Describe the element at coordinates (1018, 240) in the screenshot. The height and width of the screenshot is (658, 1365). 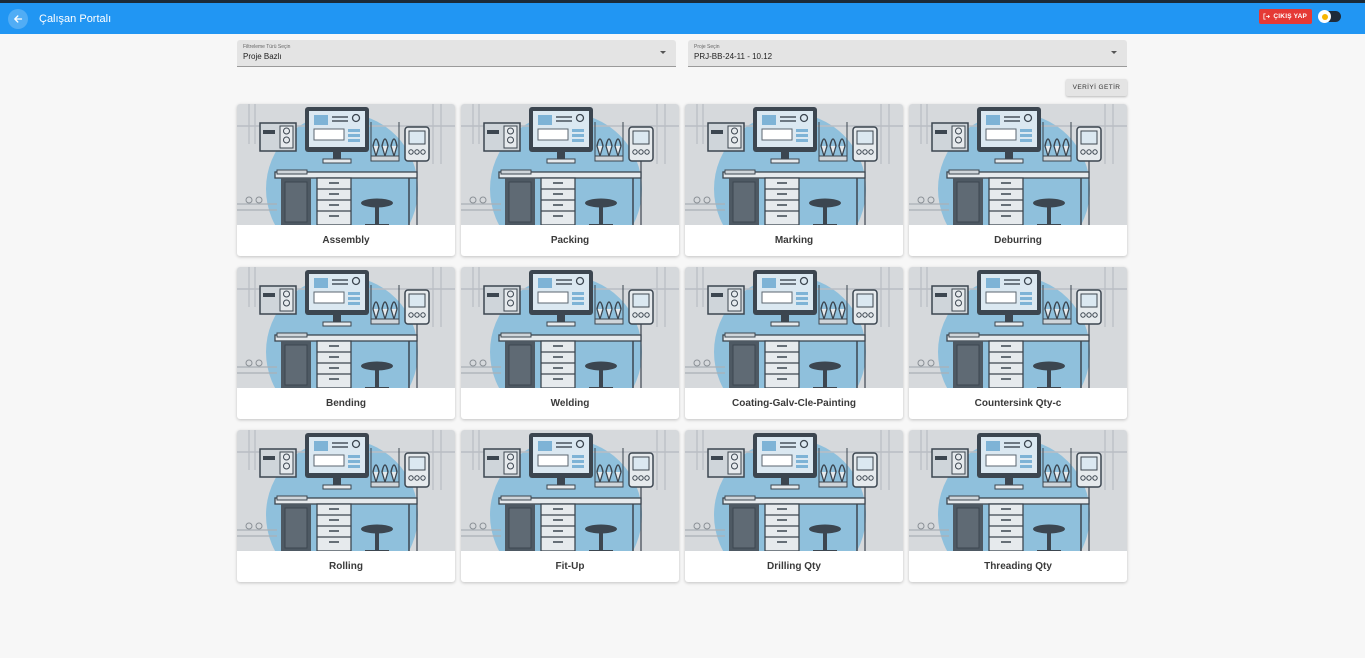
I see `station-card-title: Deburring` at that location.